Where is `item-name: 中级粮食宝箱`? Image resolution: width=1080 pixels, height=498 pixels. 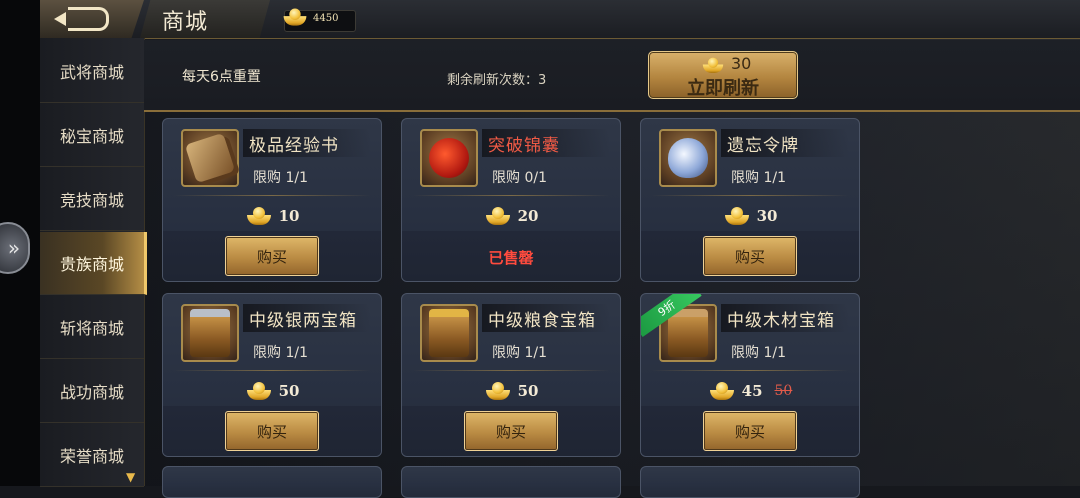 item-name: 中级粮食宝箱 is located at coordinates (542, 321).